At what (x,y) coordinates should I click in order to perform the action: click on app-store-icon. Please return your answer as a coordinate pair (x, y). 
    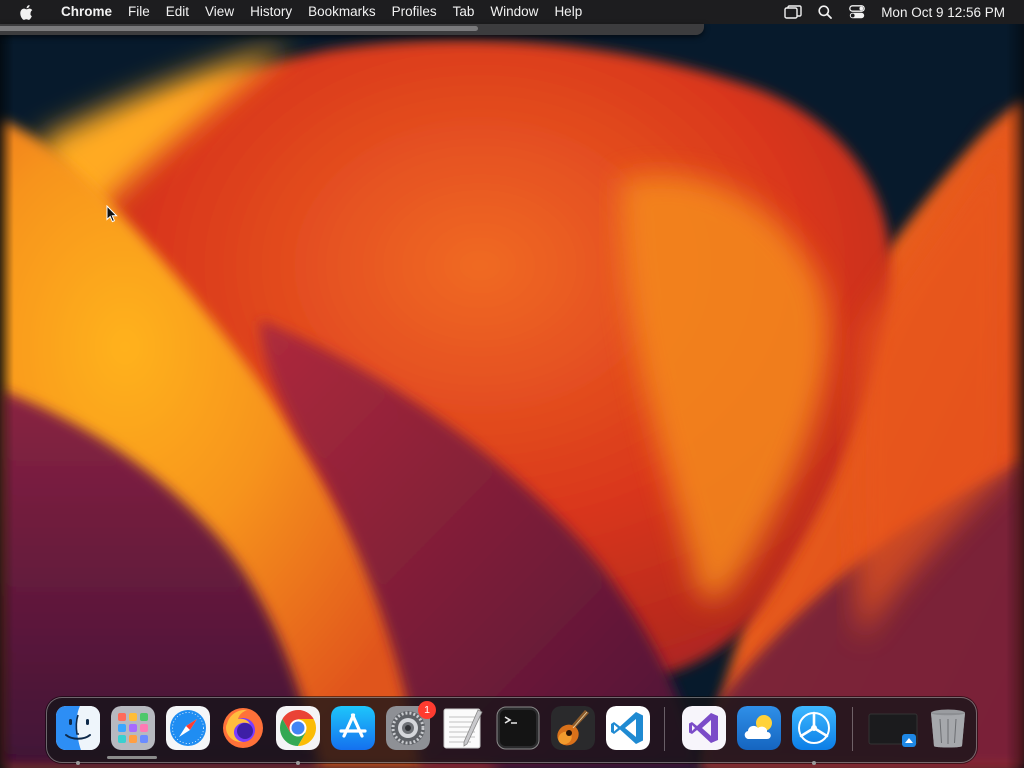
    Looking at the image, I should click on (353, 728).